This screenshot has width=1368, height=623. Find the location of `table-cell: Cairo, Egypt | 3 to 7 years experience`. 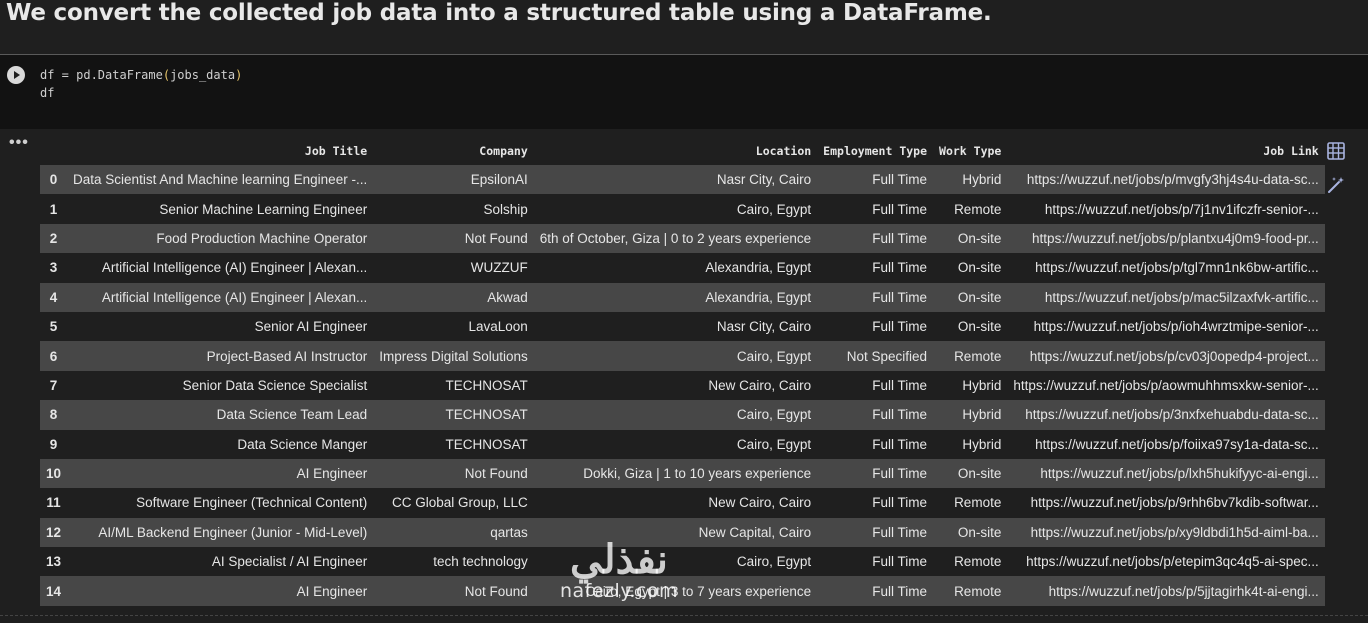

table-cell: Cairo, Egypt | 3 to 7 years experience is located at coordinates (675, 591).